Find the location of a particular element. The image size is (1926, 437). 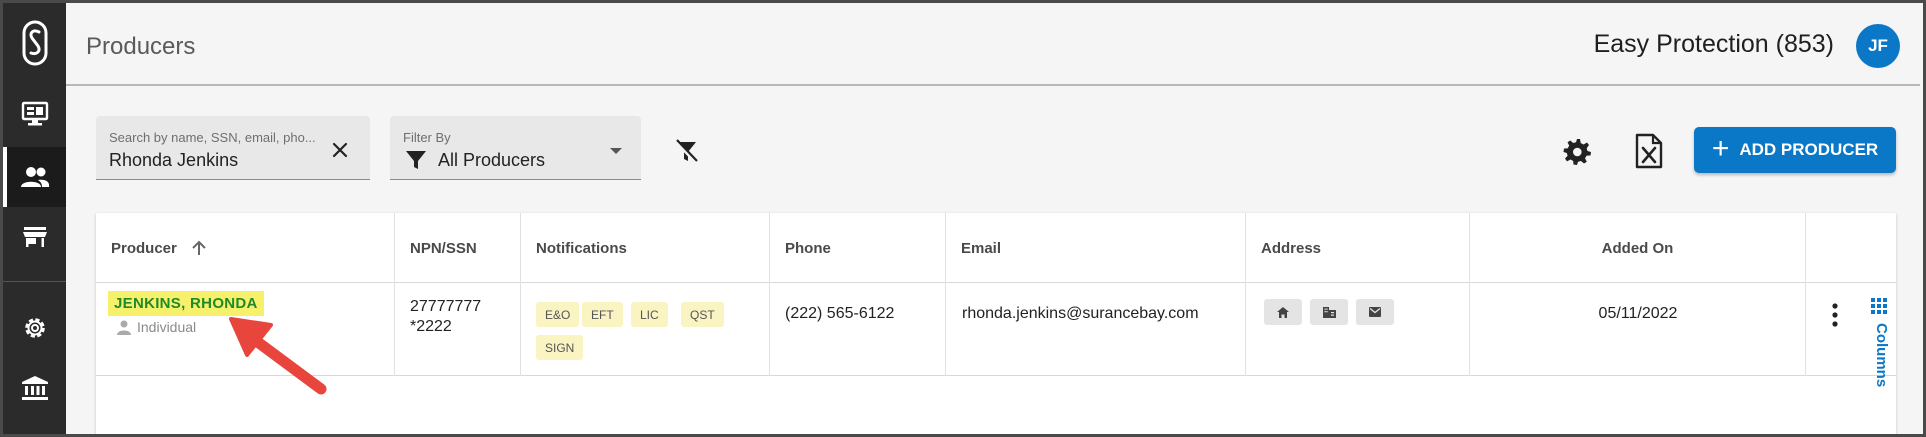

more-options-icon is located at coordinates (1835, 315).